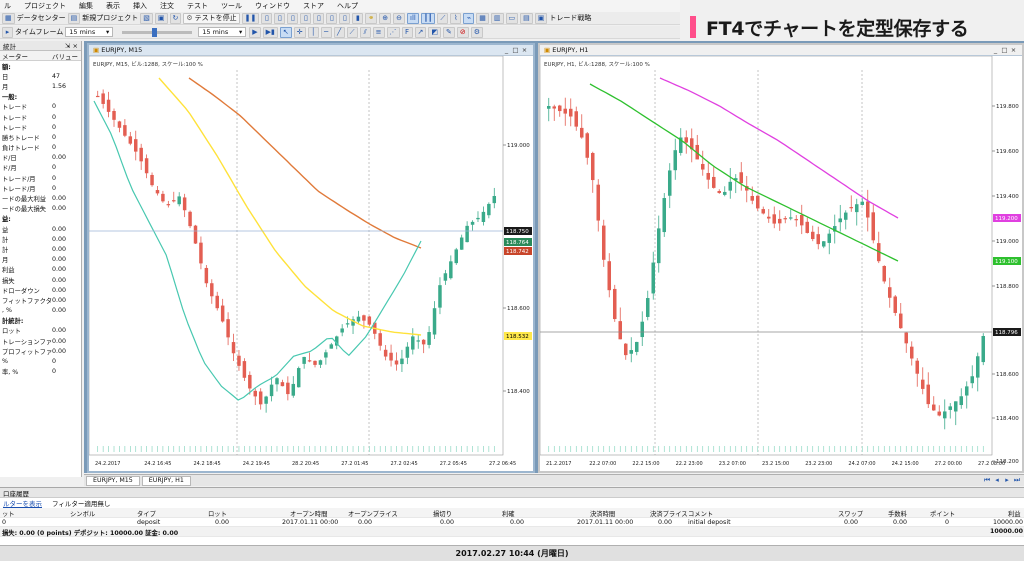 This screenshot has height=561, width=1024. Describe the element at coordinates (250, 18) in the screenshot. I see `pause-icon: ❚❚` at that location.